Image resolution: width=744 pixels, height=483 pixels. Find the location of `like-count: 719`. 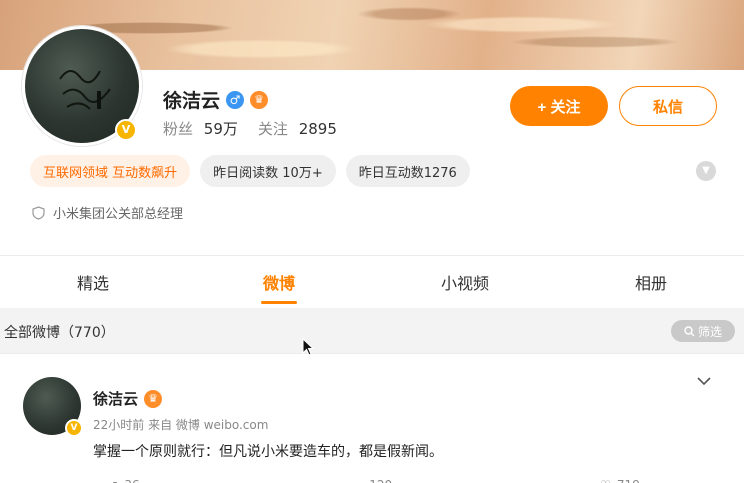

like-count: 719 is located at coordinates (628, 480).